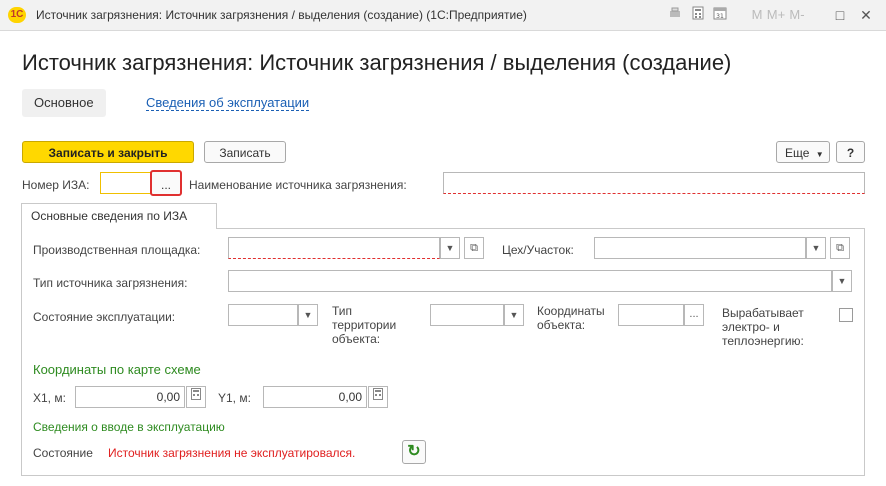  Describe the element at coordinates (245, 152) in the screenshot. I see `write-button: Записать` at that location.